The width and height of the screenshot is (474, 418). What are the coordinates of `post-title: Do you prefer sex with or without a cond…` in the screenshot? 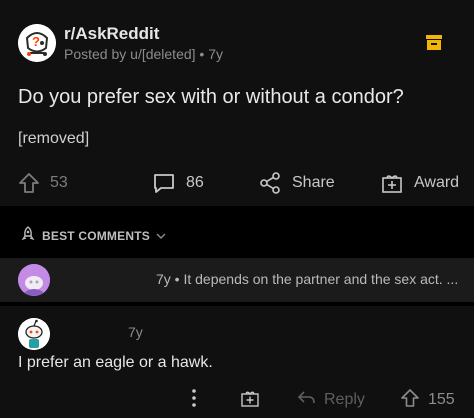 It's located at (211, 97).